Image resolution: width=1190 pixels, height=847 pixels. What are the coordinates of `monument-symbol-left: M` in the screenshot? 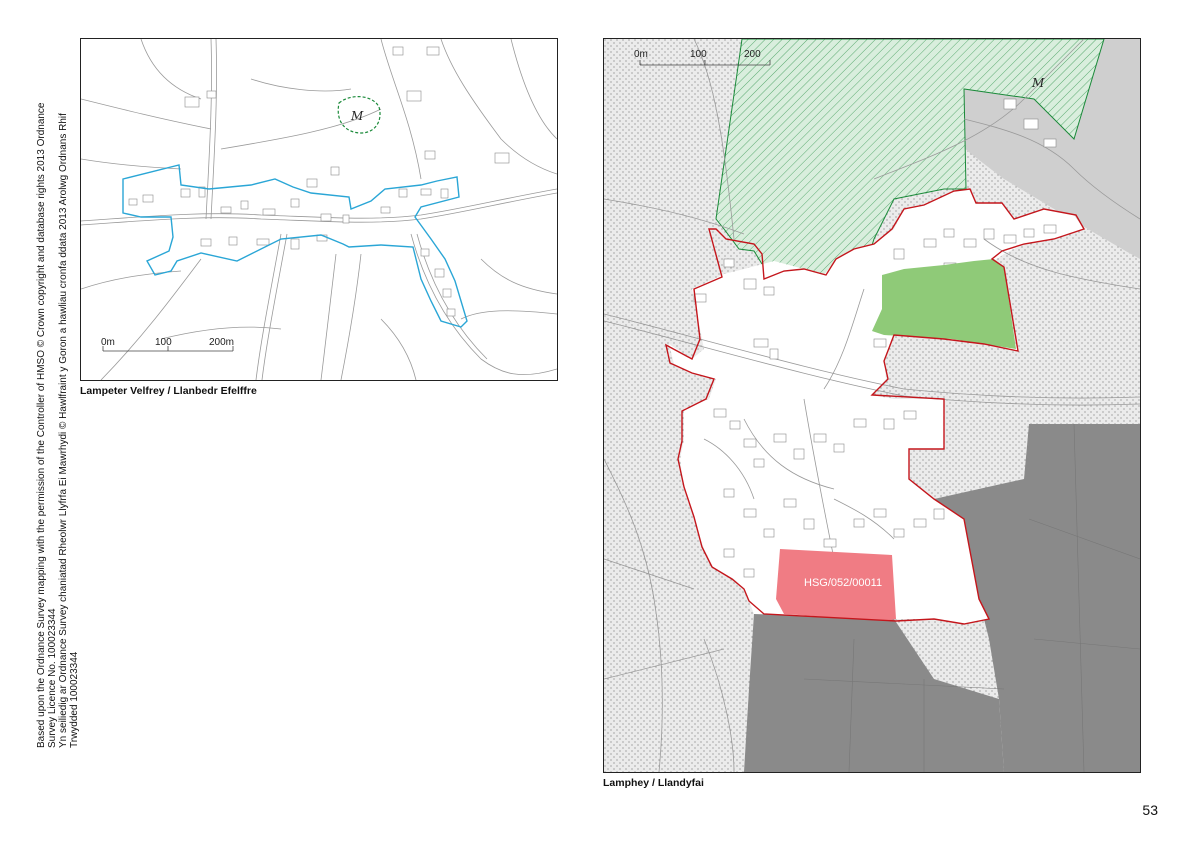 It's located at (357, 116).